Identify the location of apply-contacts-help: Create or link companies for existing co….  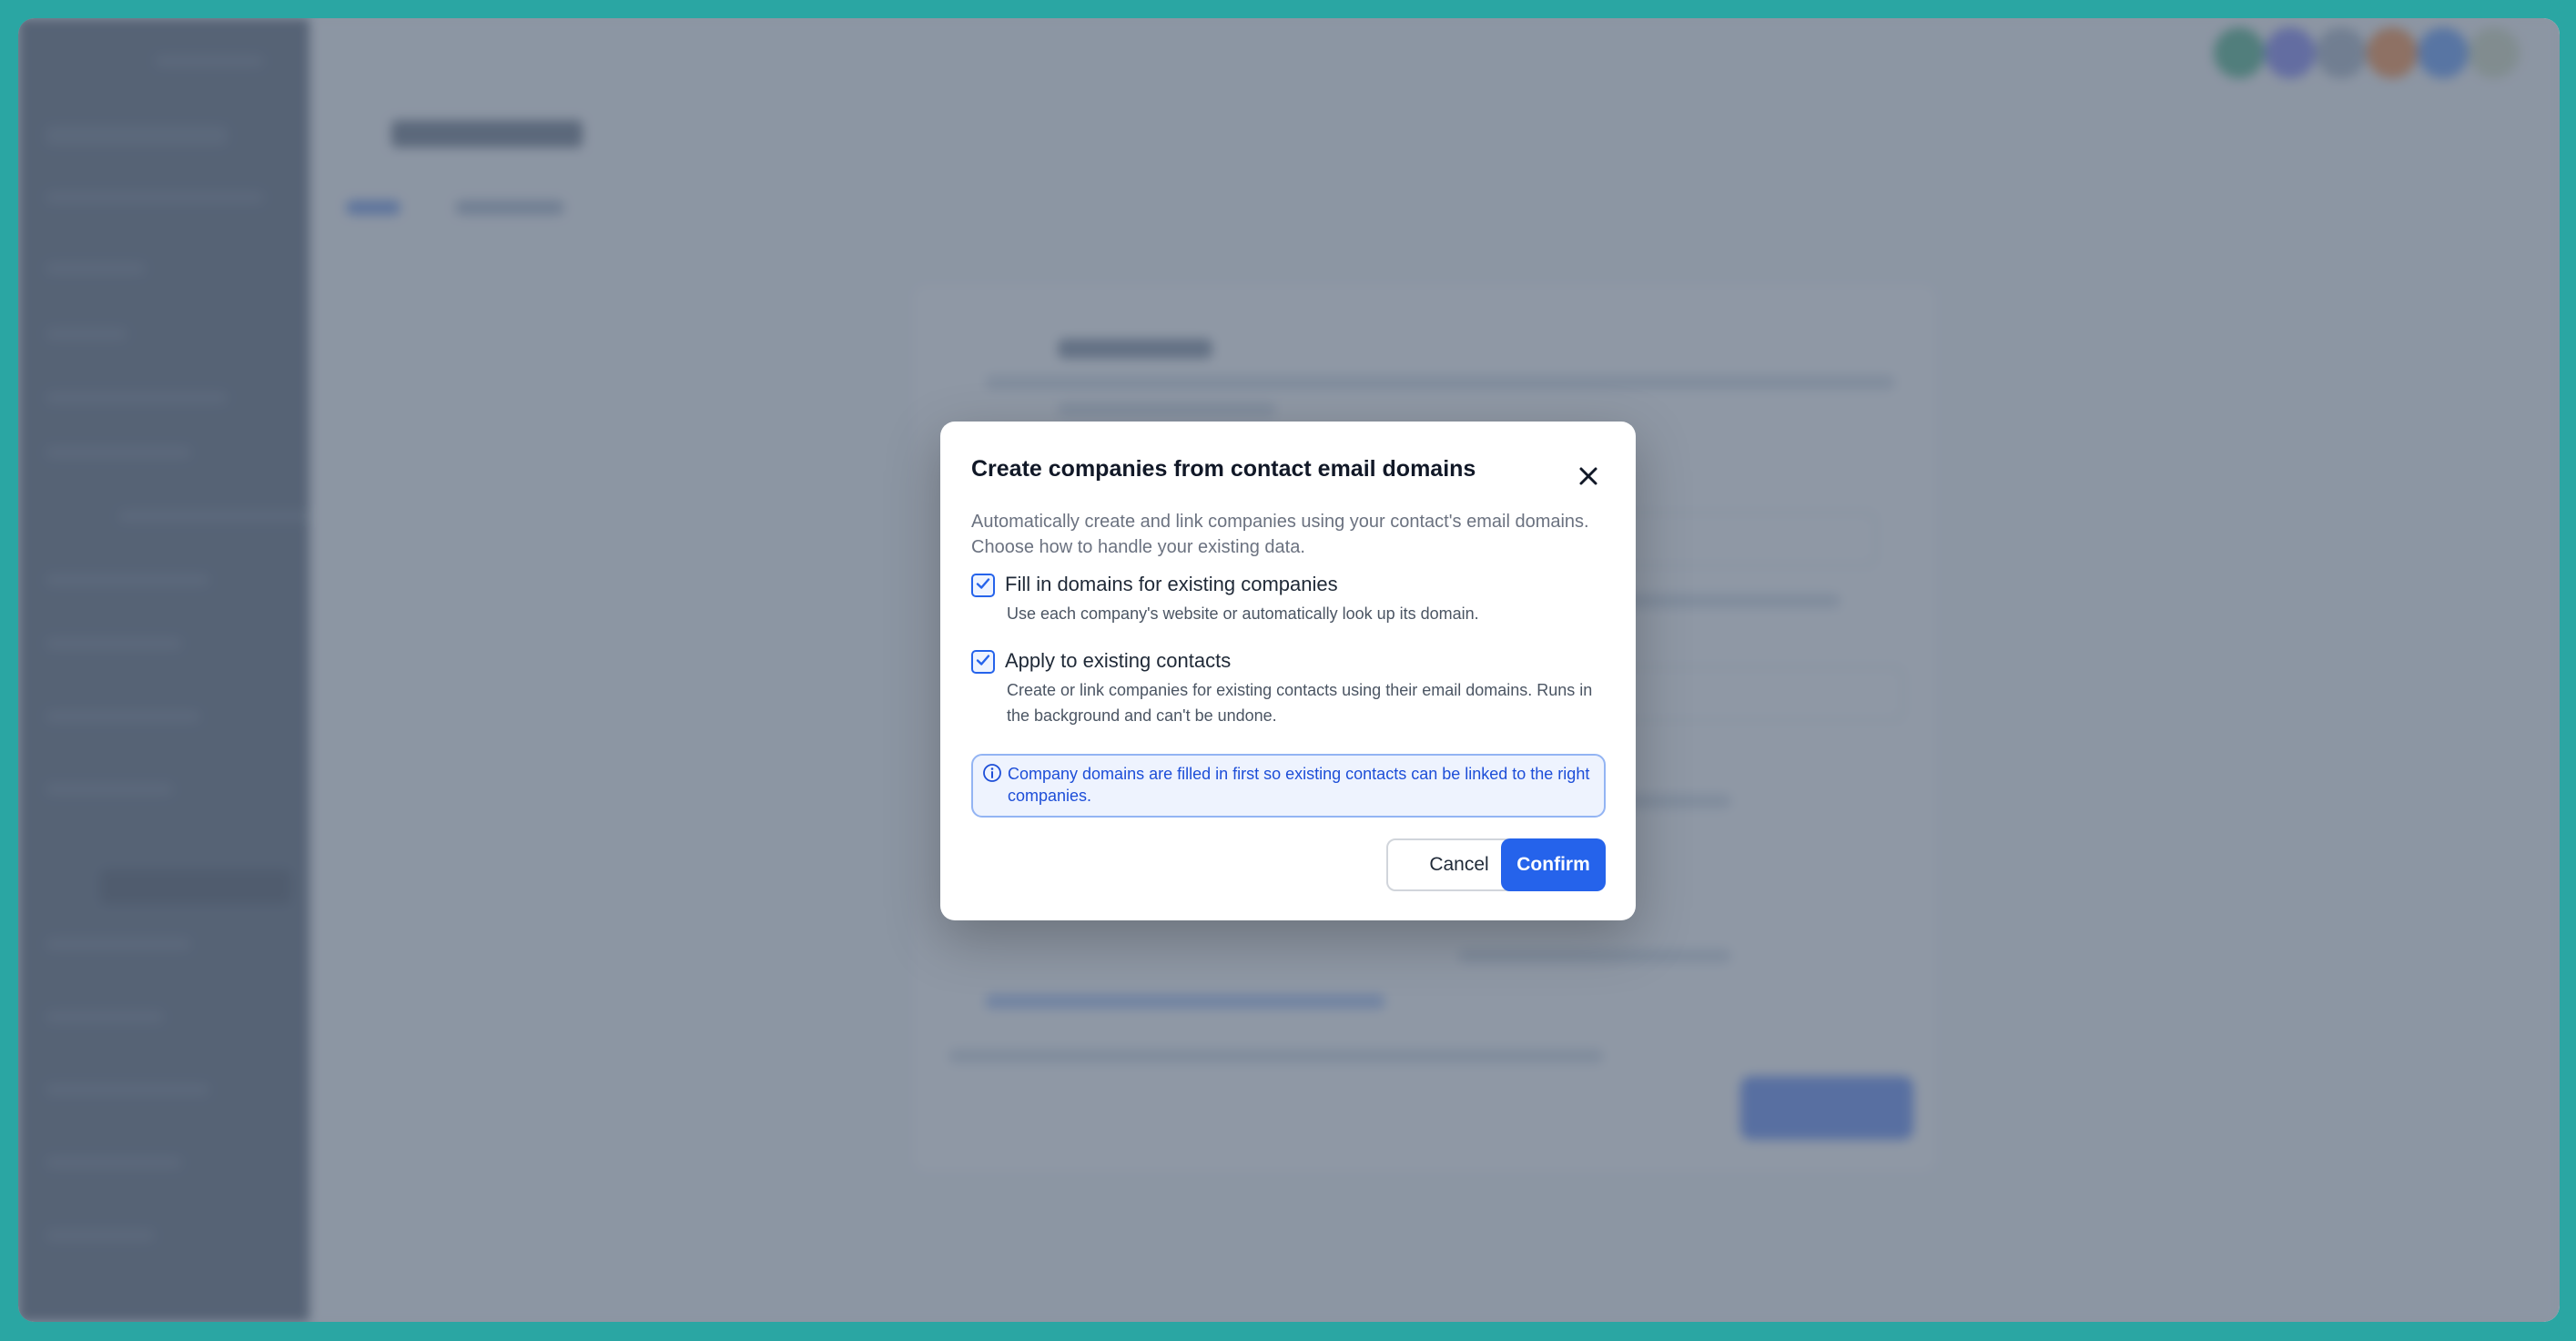
(1300, 703).